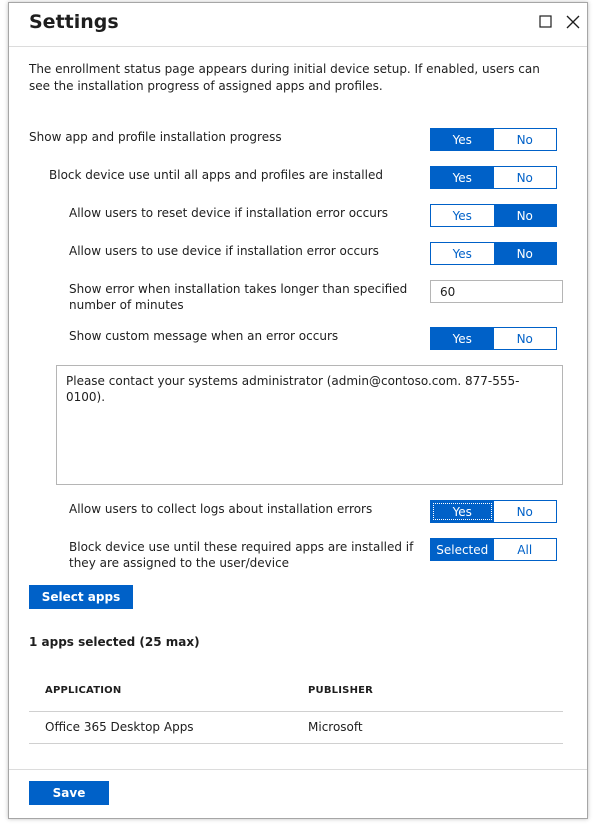  What do you see at coordinates (204, 336) in the screenshot?
I see `custom-message-label: Show custom message when an error occurs` at bounding box center [204, 336].